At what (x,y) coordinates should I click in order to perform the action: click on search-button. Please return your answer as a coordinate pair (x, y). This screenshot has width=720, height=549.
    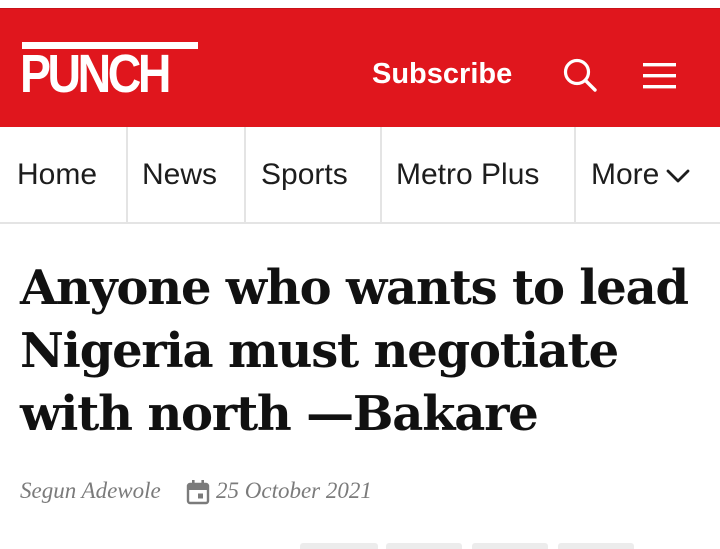
    Looking at the image, I should click on (580, 75).